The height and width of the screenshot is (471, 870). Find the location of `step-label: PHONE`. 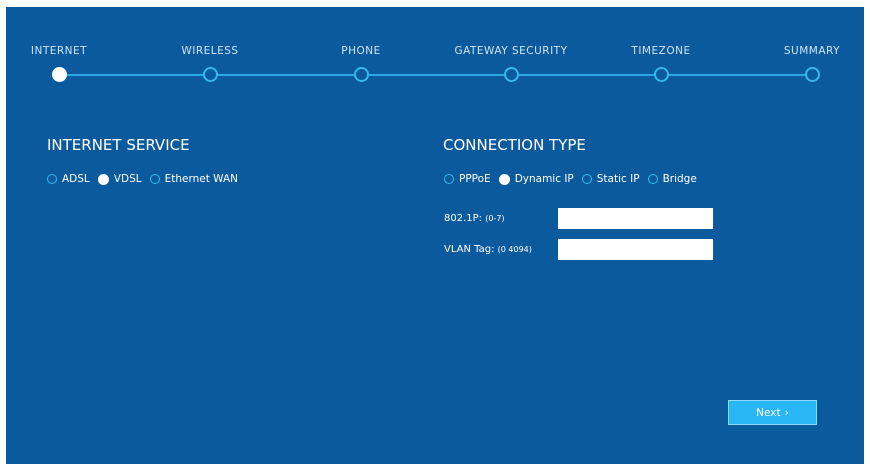

step-label: PHONE is located at coordinates (361, 51).